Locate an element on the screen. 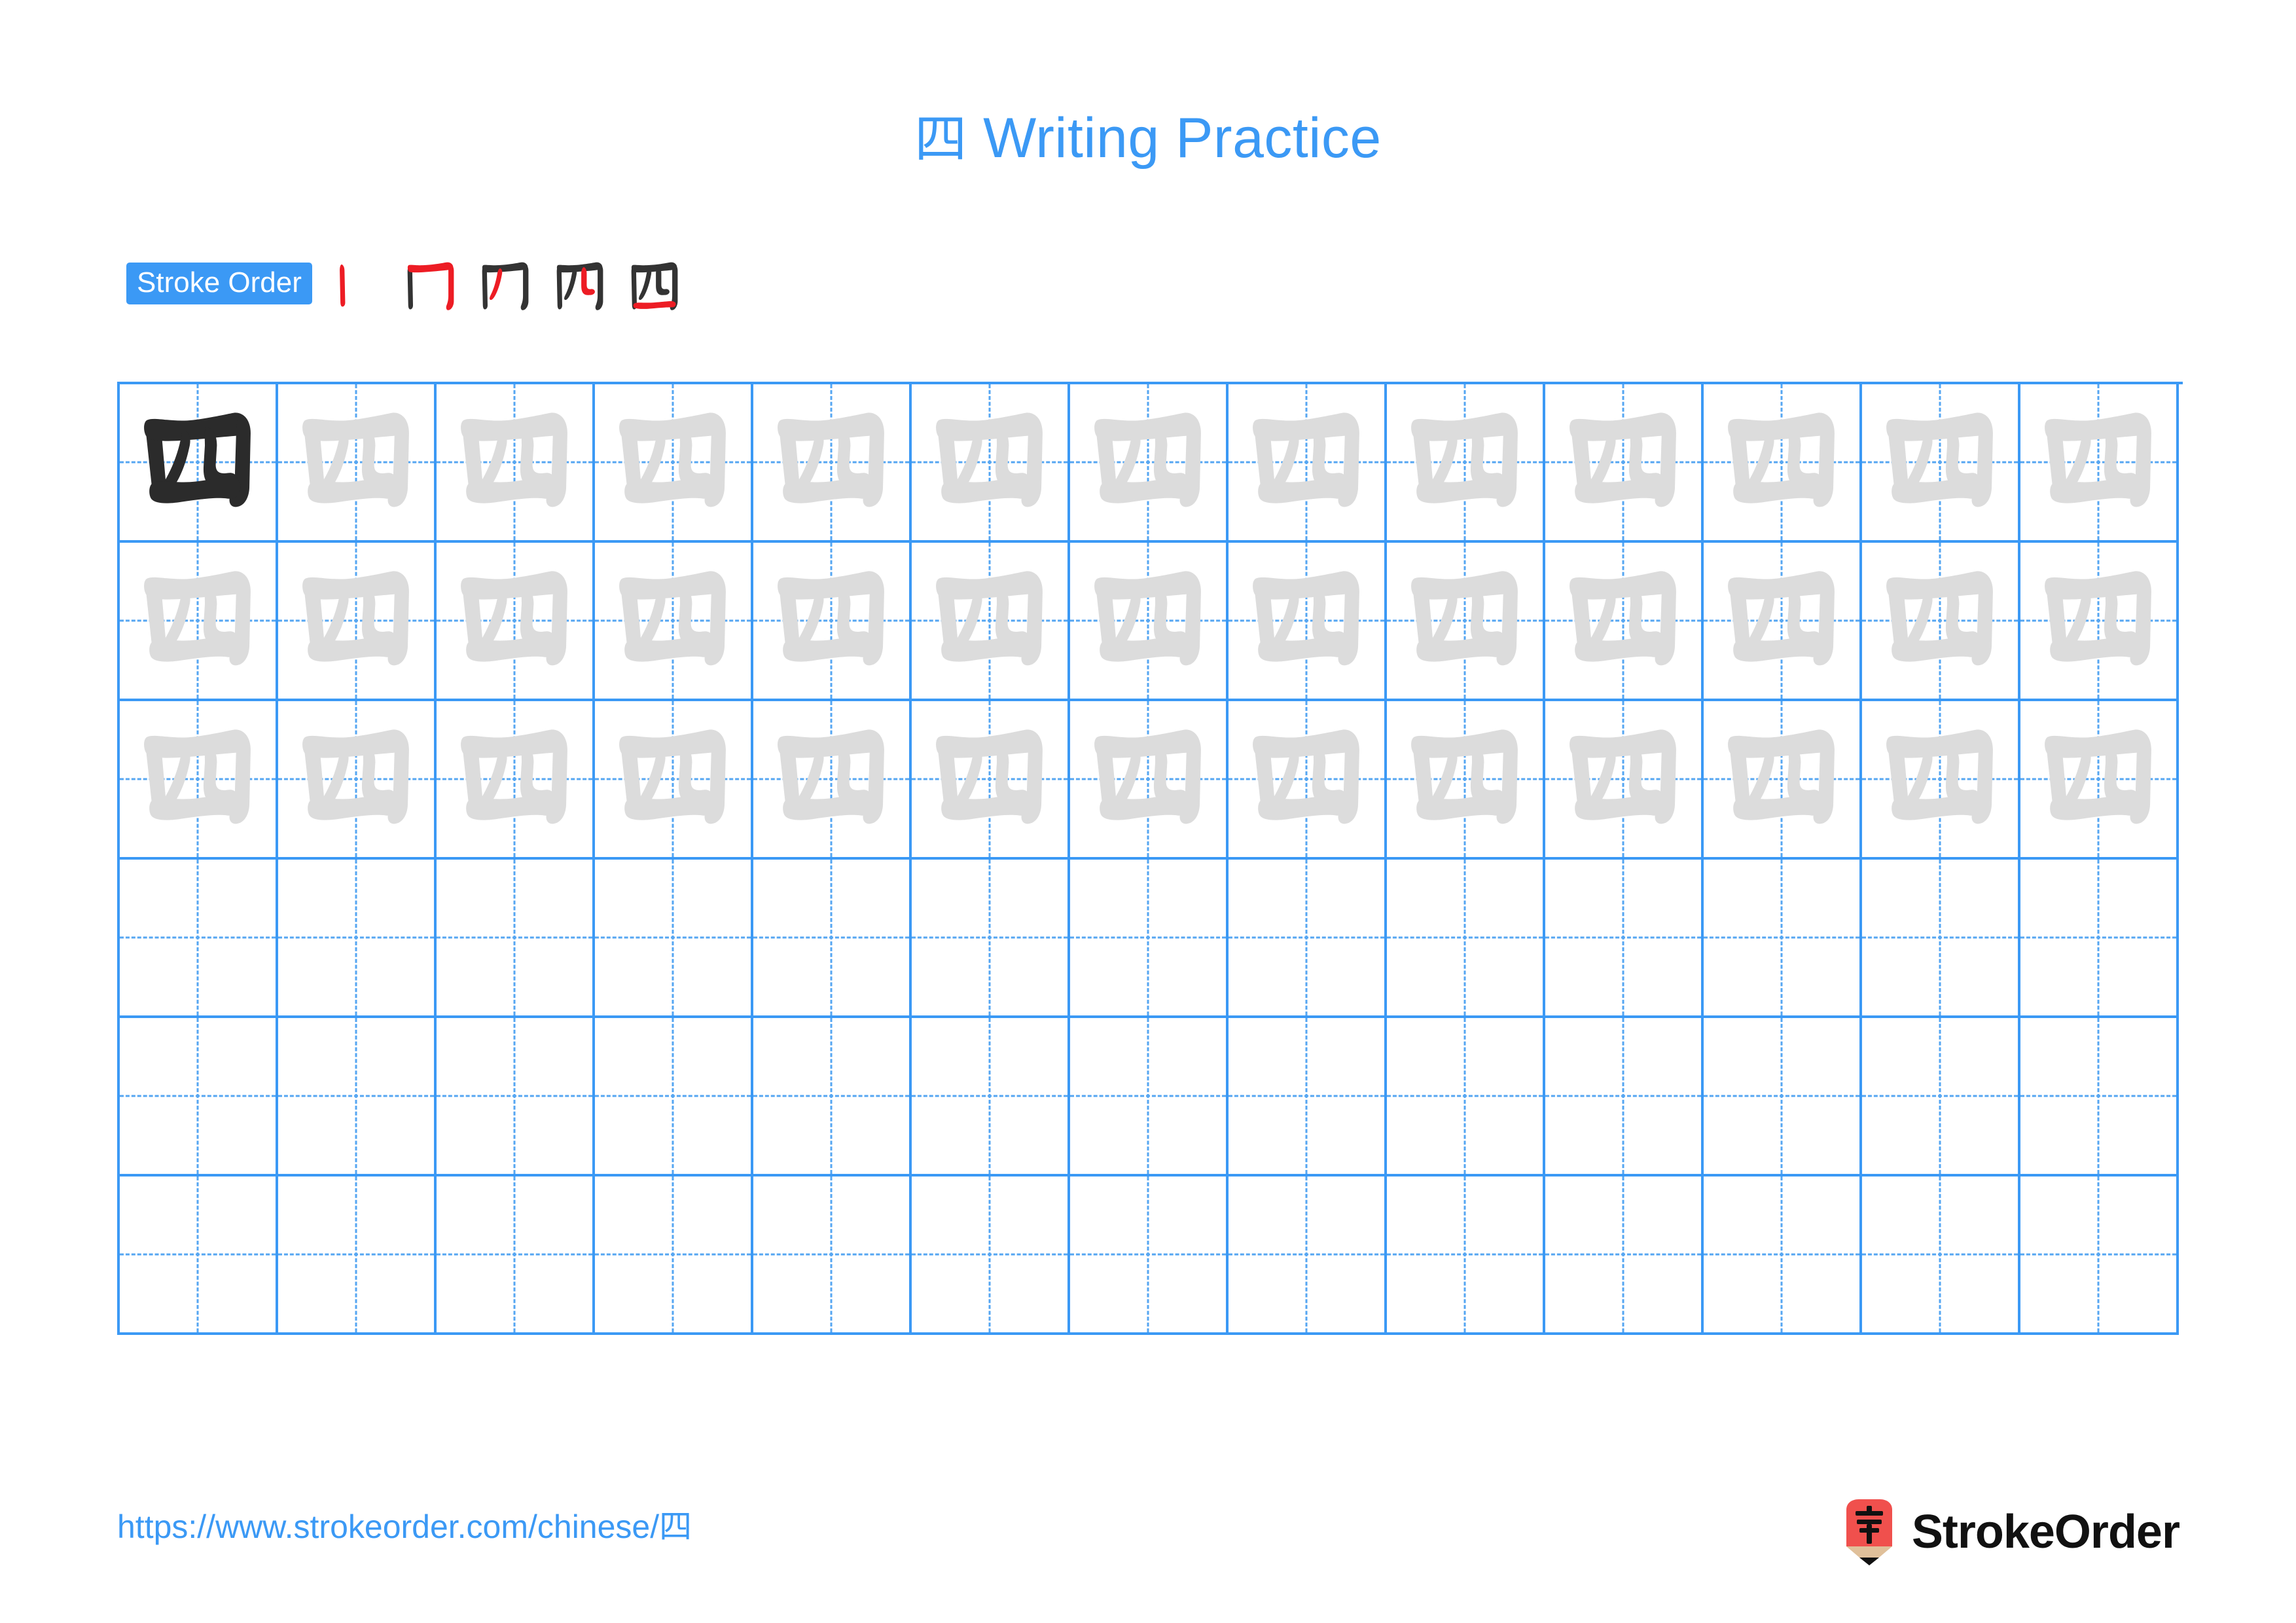 This screenshot has height=1623, width=2296. stroke-order-badge: Stroke Order is located at coordinates (219, 283).